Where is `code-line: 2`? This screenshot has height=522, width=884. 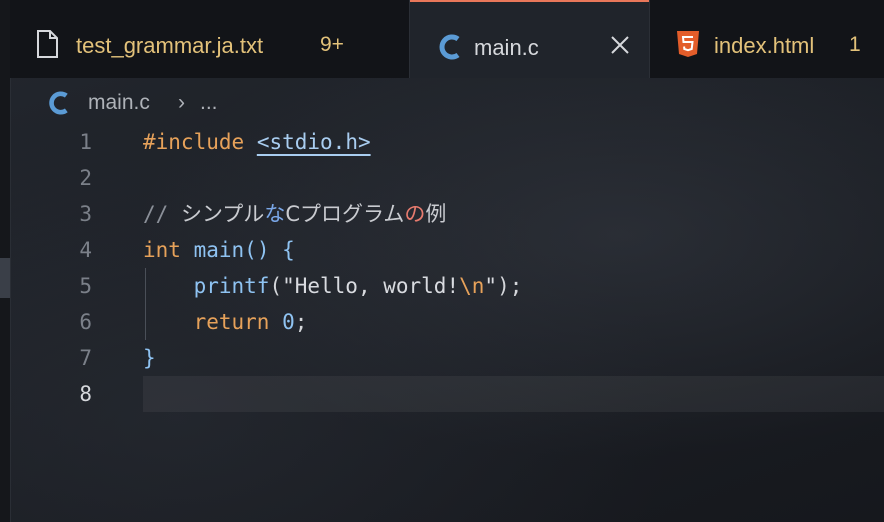 code-line: 2 is located at coordinates (447, 178).